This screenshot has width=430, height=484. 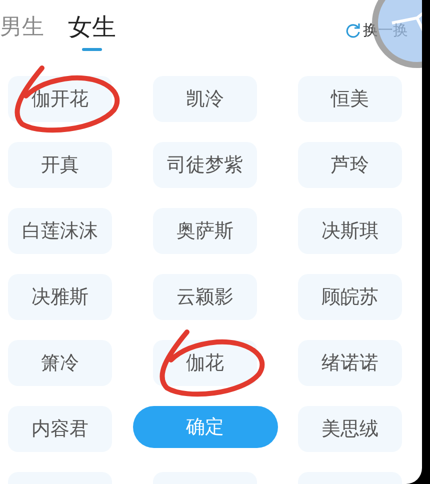 I want to click on name-chip: 白莲沫沫, so click(x=60, y=231).